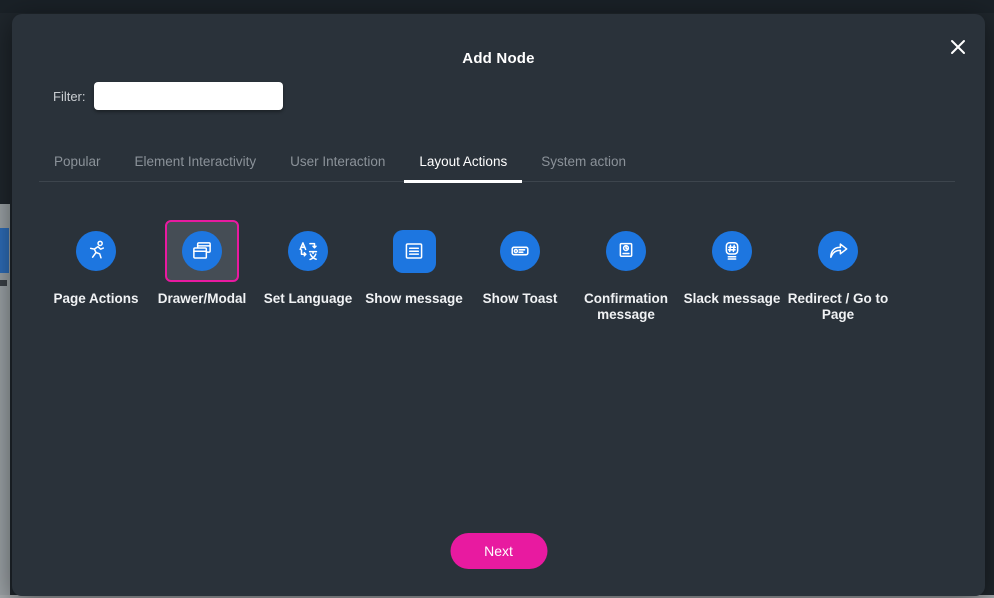  What do you see at coordinates (498, 58) in the screenshot?
I see `modal-title: Add Node` at bounding box center [498, 58].